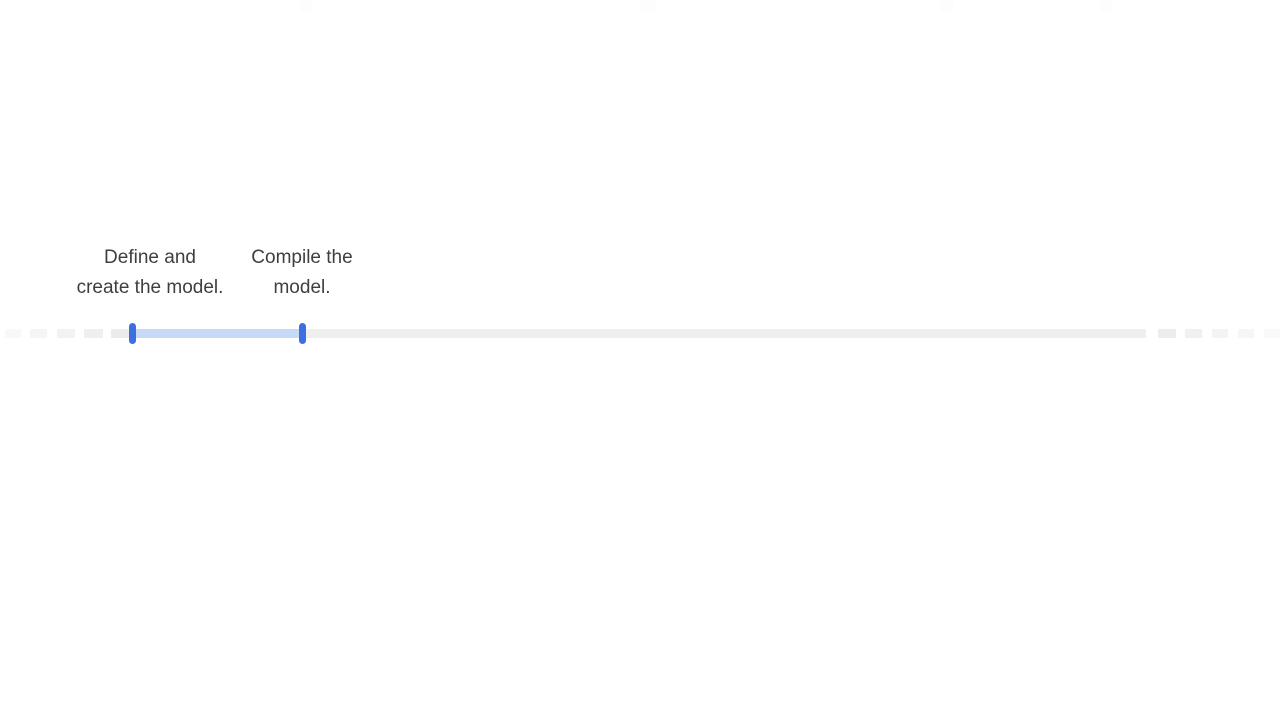 The height and width of the screenshot is (720, 1280). What do you see at coordinates (302, 333) in the screenshot?
I see `range-handle-end` at bounding box center [302, 333].